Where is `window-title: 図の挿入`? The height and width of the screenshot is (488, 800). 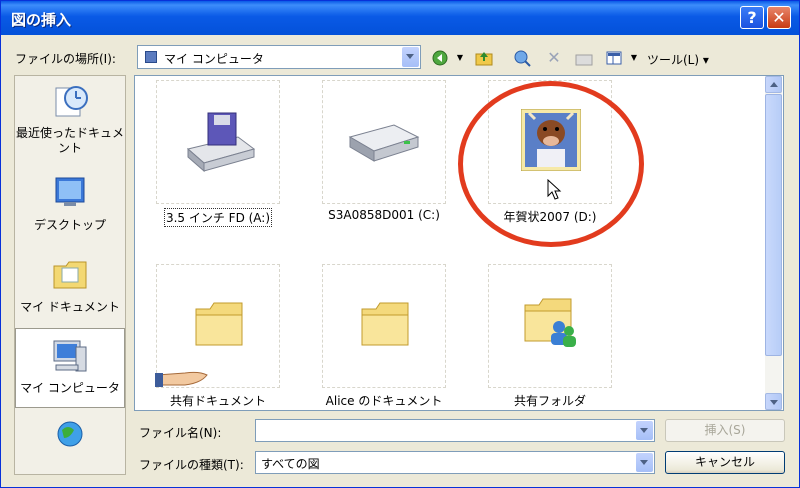
window-title: 図の挿入 is located at coordinates (41, 20).